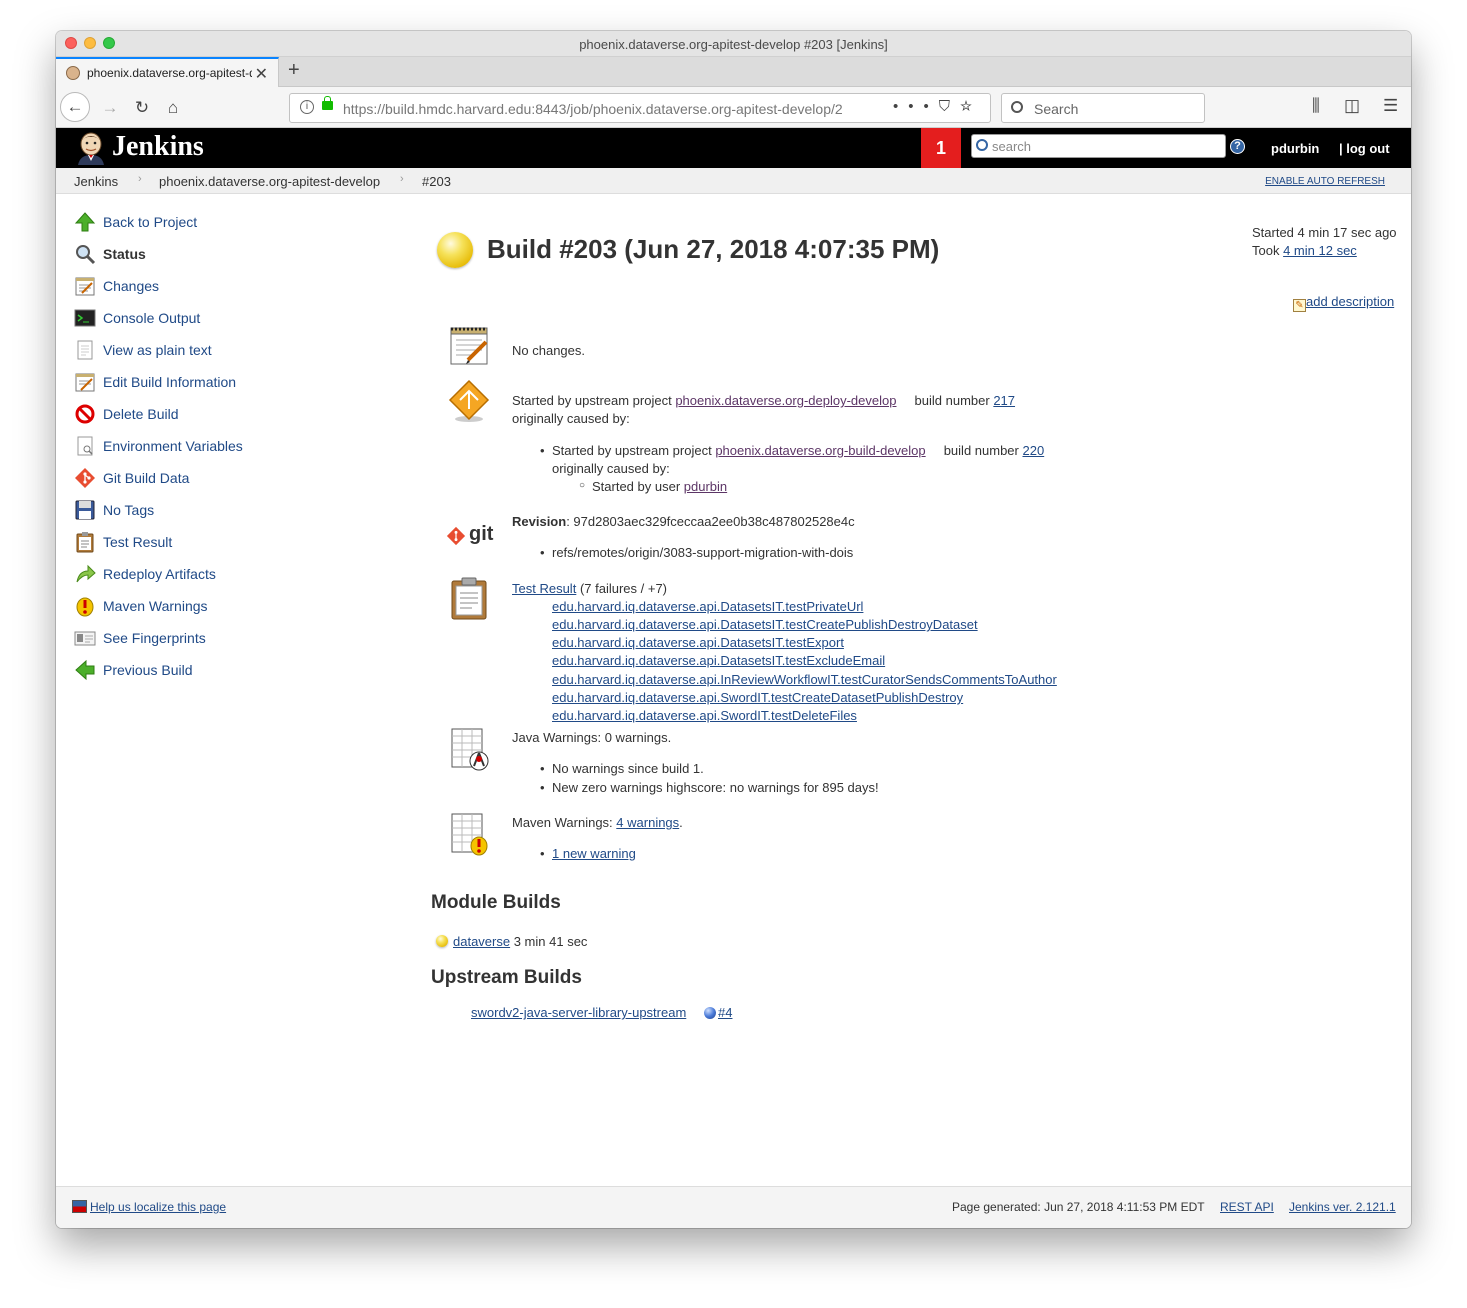 The height and width of the screenshot is (1308, 1467). I want to click on reload-icon: ↻, so click(142, 108).